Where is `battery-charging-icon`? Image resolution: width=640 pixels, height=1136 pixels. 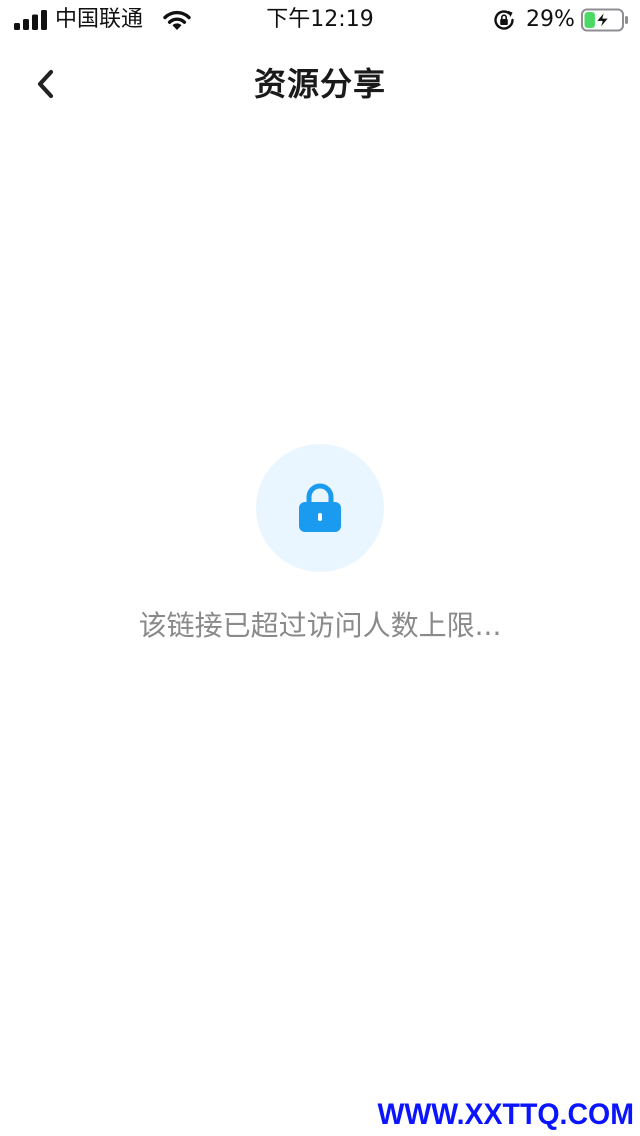
battery-charging-icon is located at coordinates (604, 20).